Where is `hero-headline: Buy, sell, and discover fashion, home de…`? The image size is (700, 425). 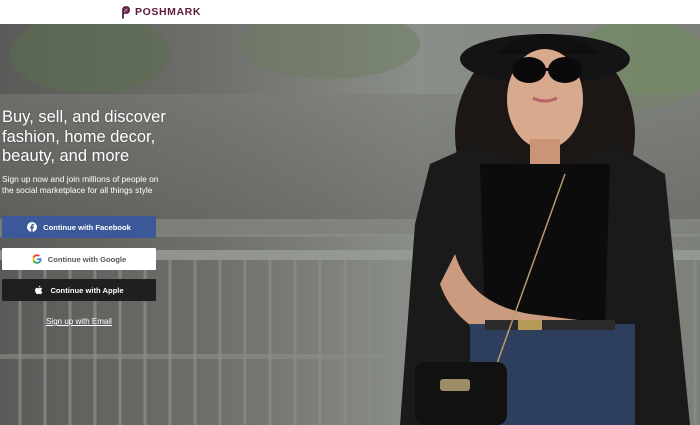 hero-headline: Buy, sell, and discover fashion, home de… is located at coordinates (84, 136).